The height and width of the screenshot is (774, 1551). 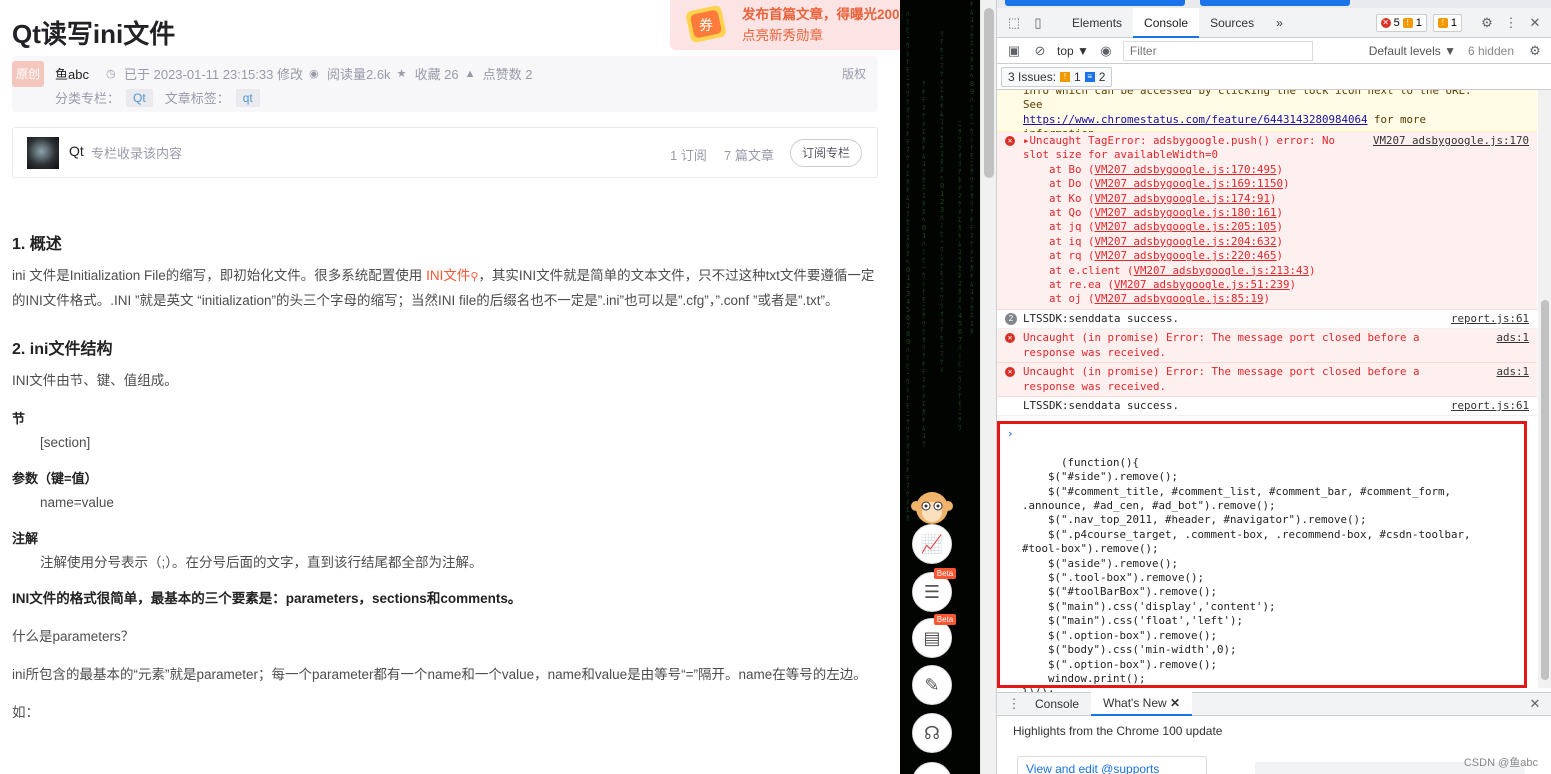 What do you see at coordinates (1401, 22) in the screenshot?
I see `error-warning-counter: ✕ 5 ! 1` at bounding box center [1401, 22].